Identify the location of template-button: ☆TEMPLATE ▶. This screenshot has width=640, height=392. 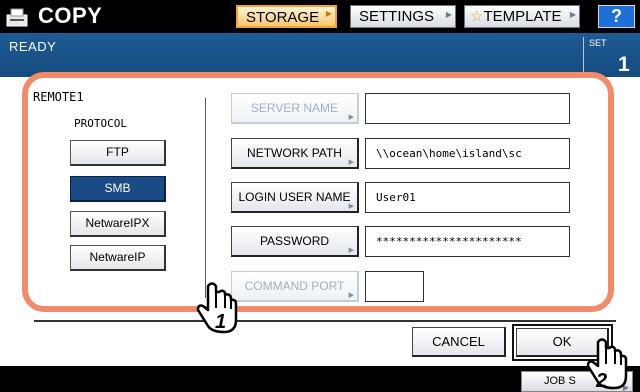
(522, 16).